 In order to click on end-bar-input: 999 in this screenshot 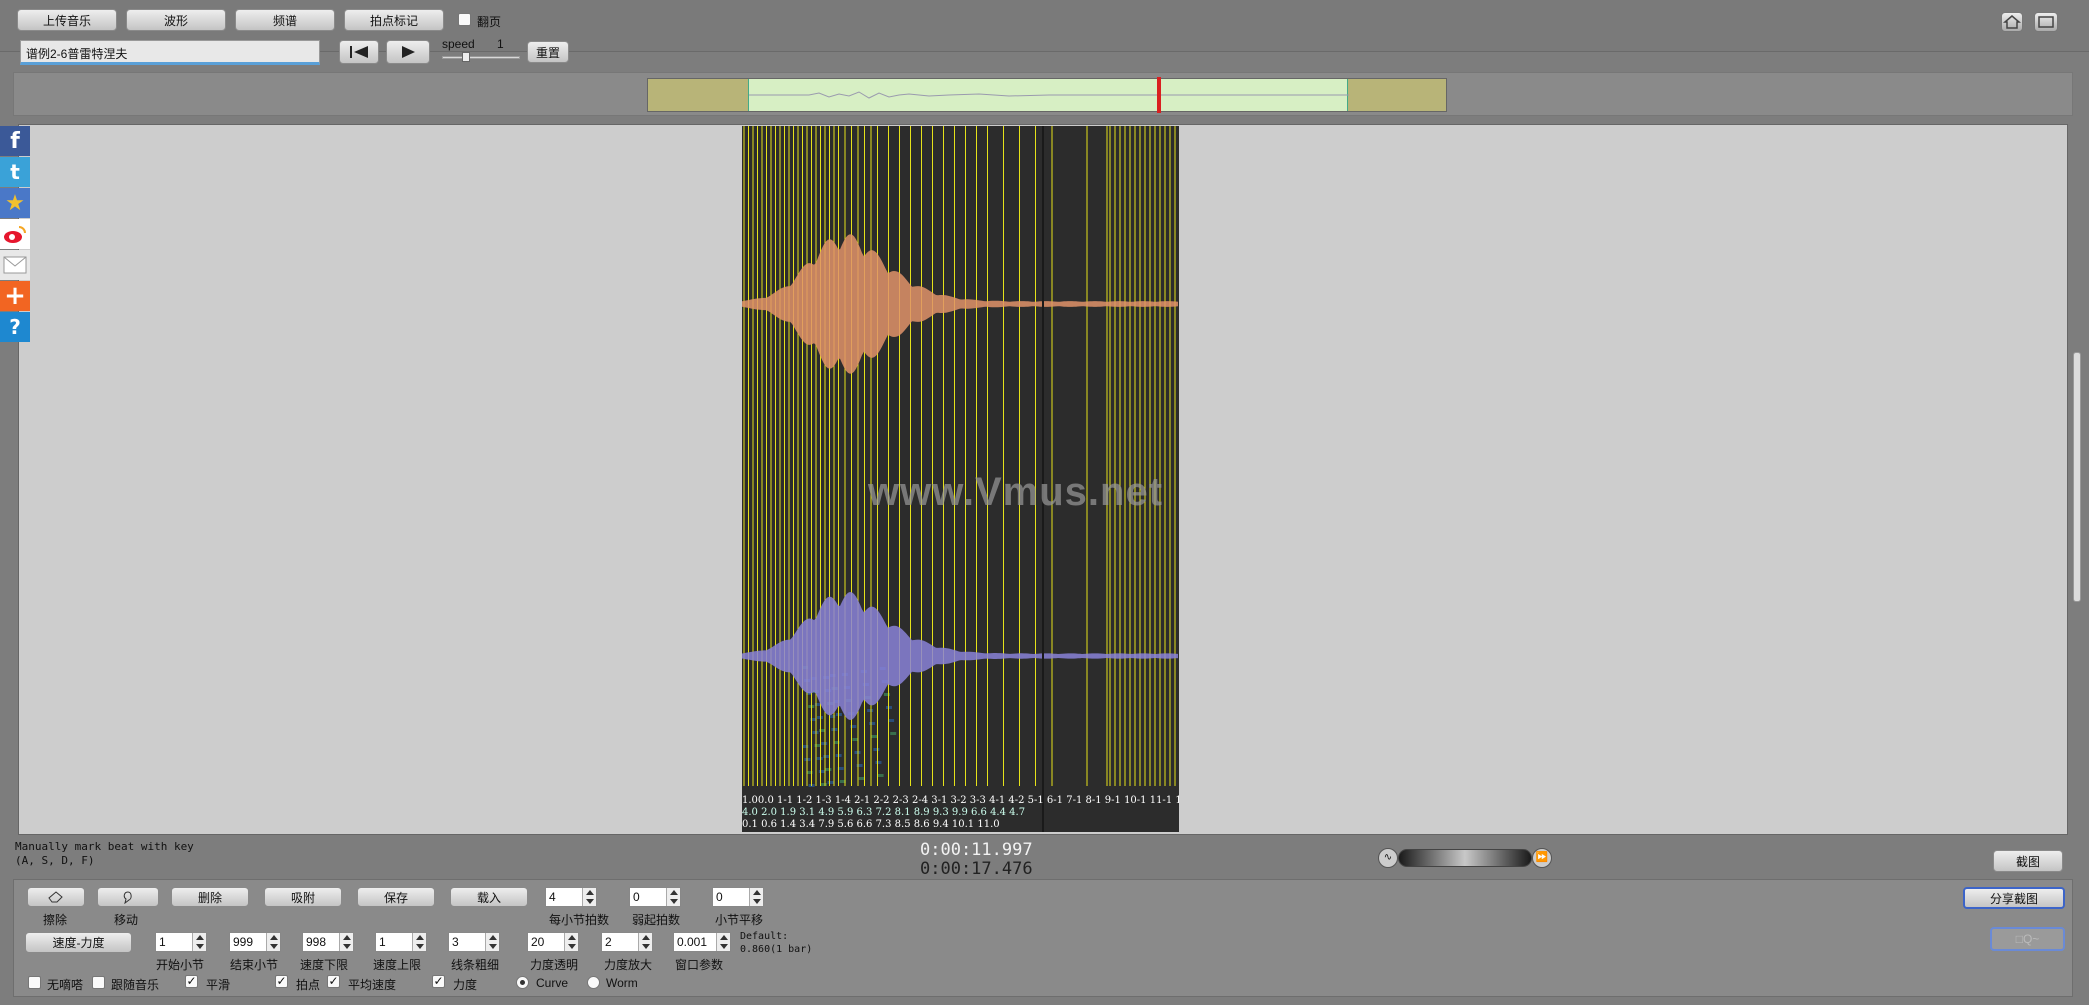, I will do `click(255, 942)`.